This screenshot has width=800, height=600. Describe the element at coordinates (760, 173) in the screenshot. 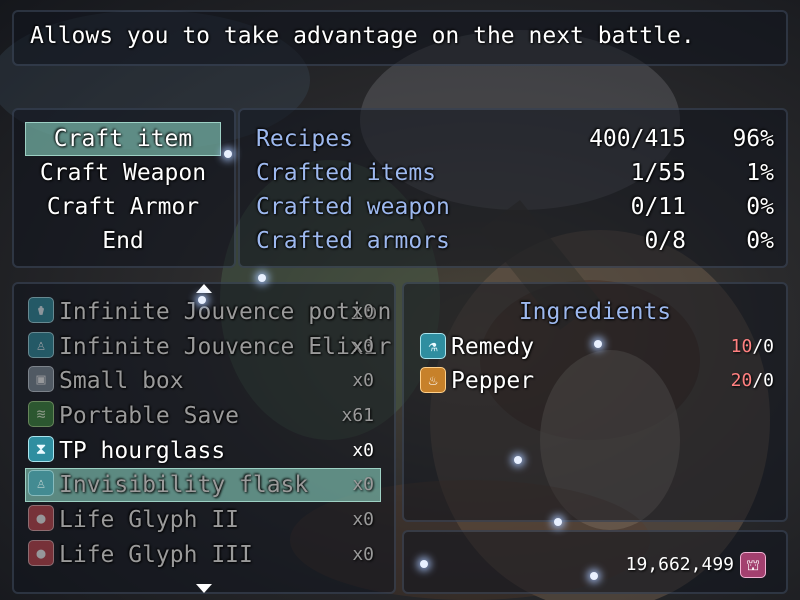

I see `stat-percent-crafted-items: 1%` at that location.